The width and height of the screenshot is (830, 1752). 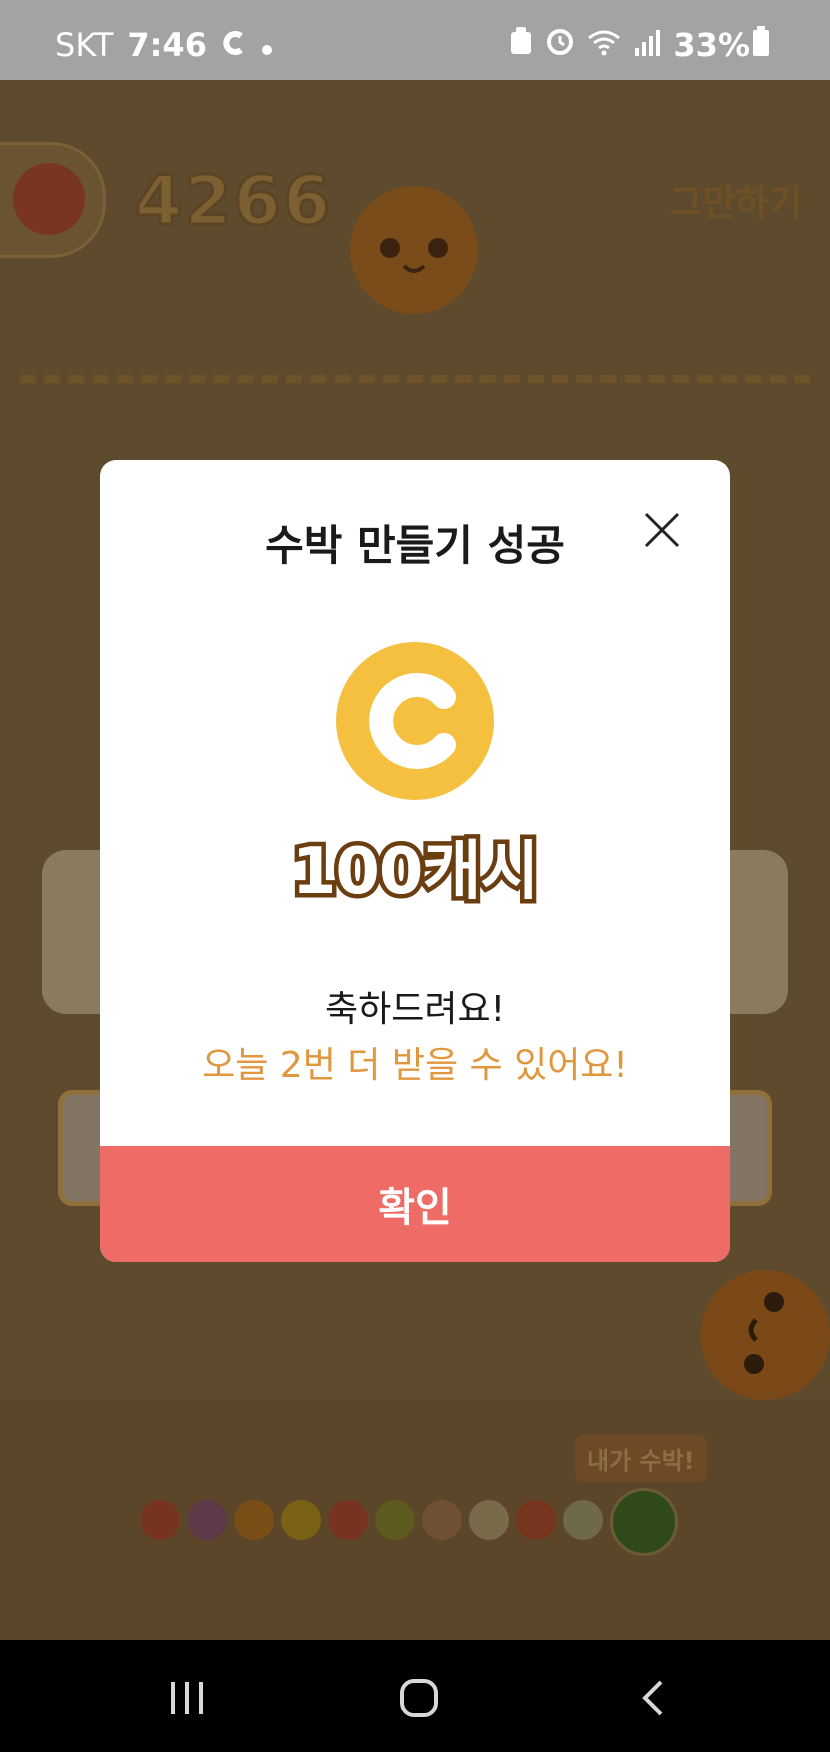 What do you see at coordinates (160, 1520) in the screenshot?
I see `cherry-icon` at bounding box center [160, 1520].